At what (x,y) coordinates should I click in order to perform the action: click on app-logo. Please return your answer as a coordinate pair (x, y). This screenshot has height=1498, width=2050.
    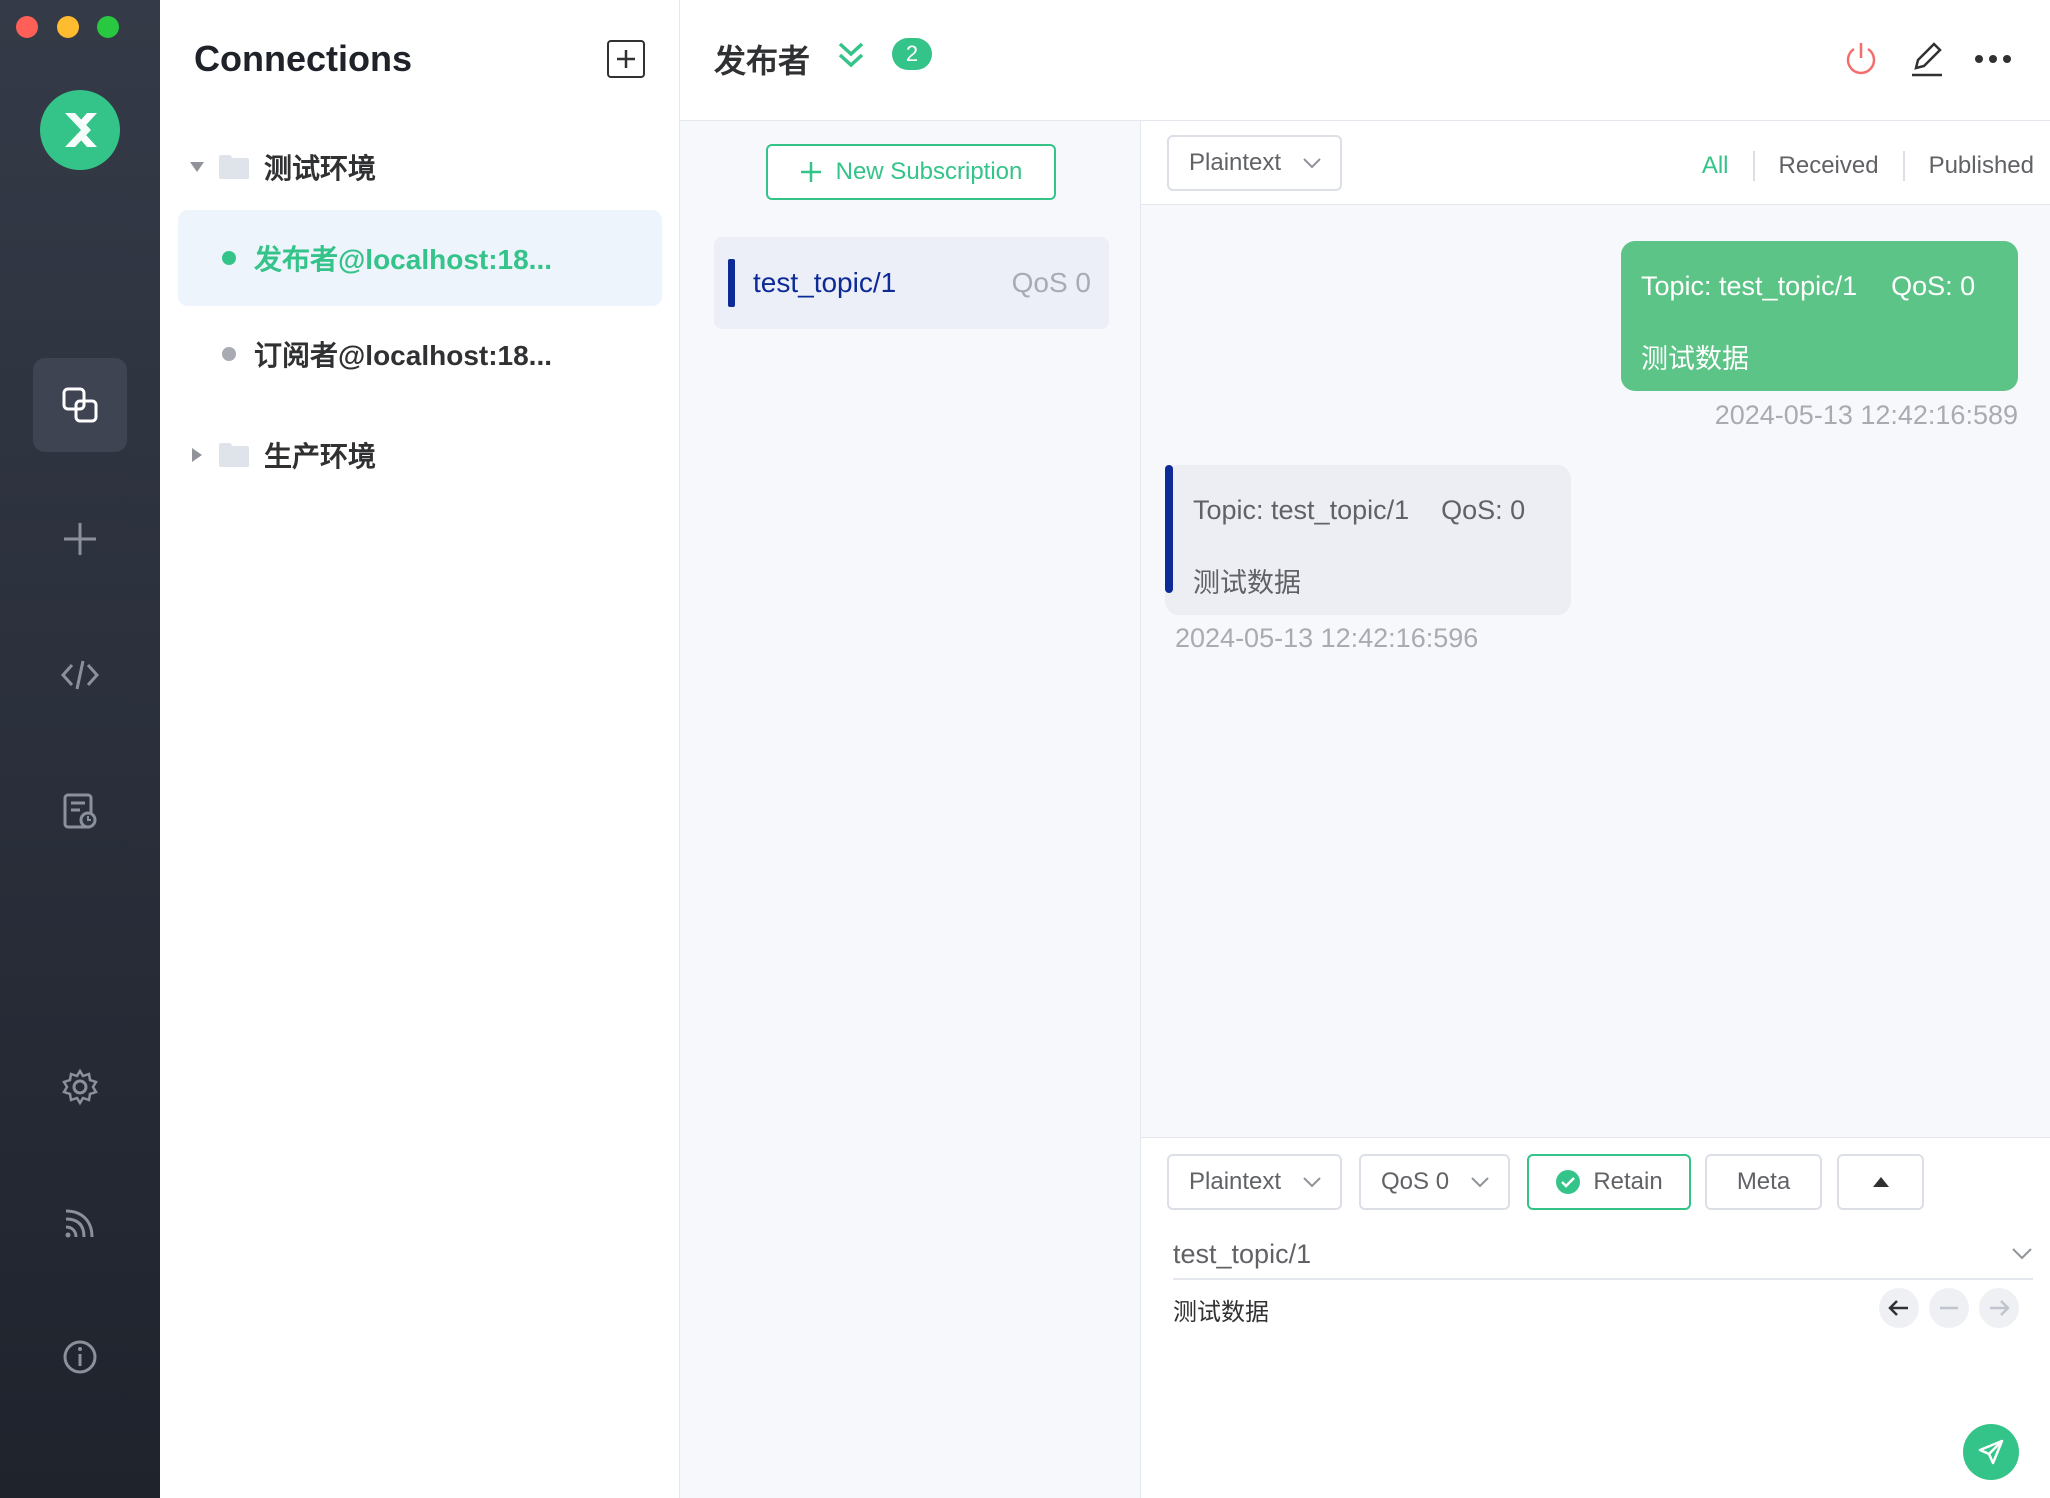
    Looking at the image, I should click on (80, 130).